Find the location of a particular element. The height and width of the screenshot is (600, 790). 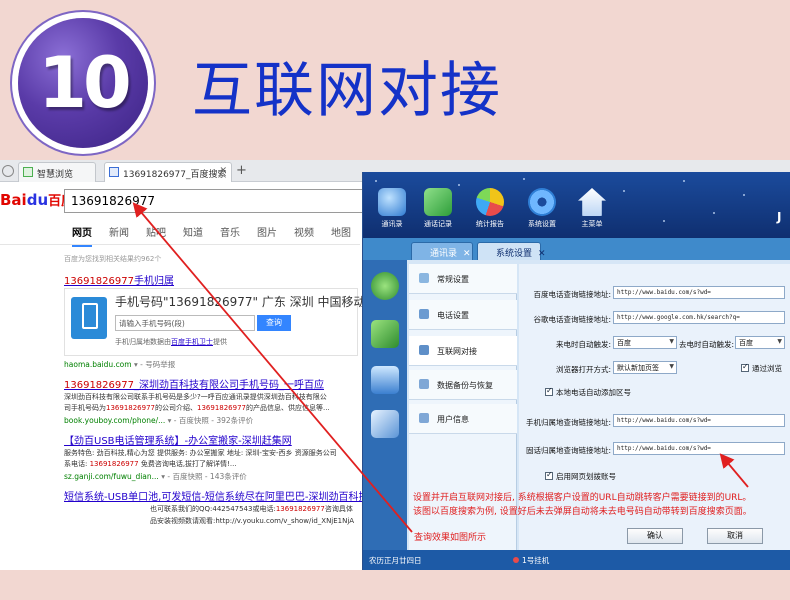

incoming-trigger-select: 百度 ▼ is located at coordinates (645, 342).